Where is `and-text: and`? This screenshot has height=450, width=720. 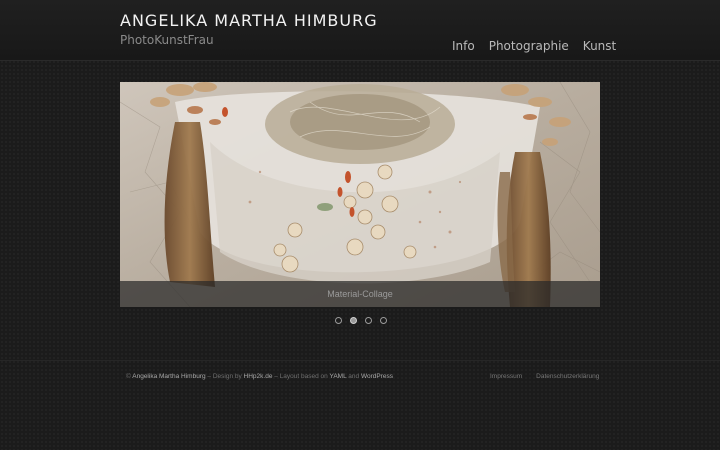 and-text: and is located at coordinates (354, 376).